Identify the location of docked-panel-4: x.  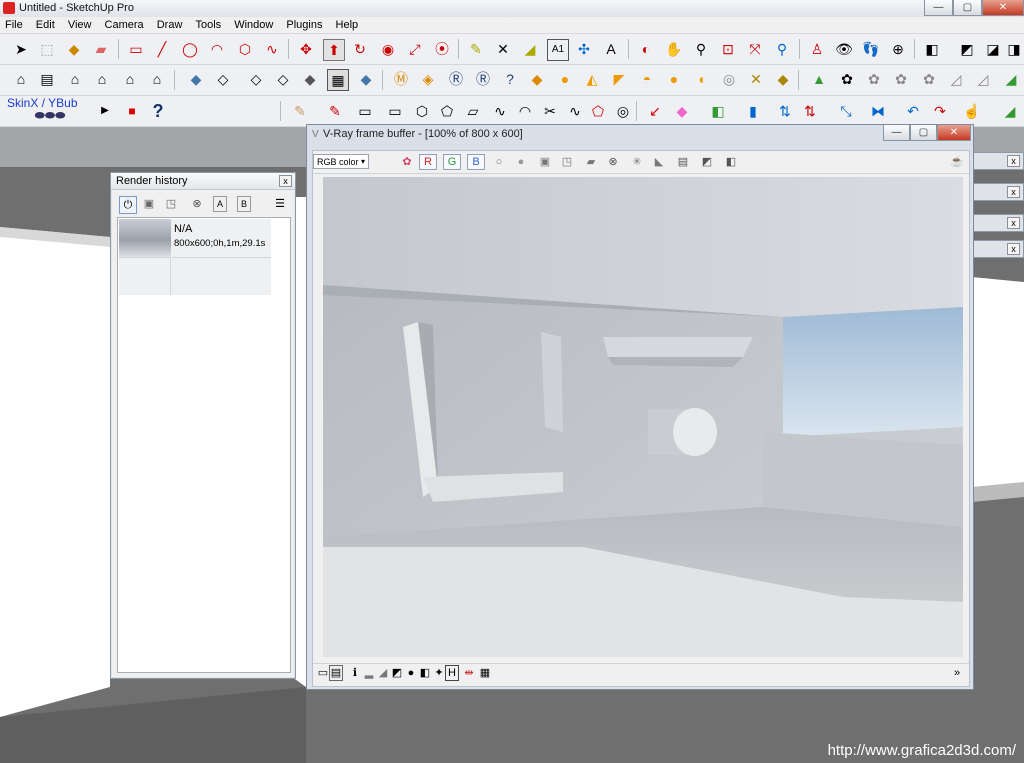
(998, 249).